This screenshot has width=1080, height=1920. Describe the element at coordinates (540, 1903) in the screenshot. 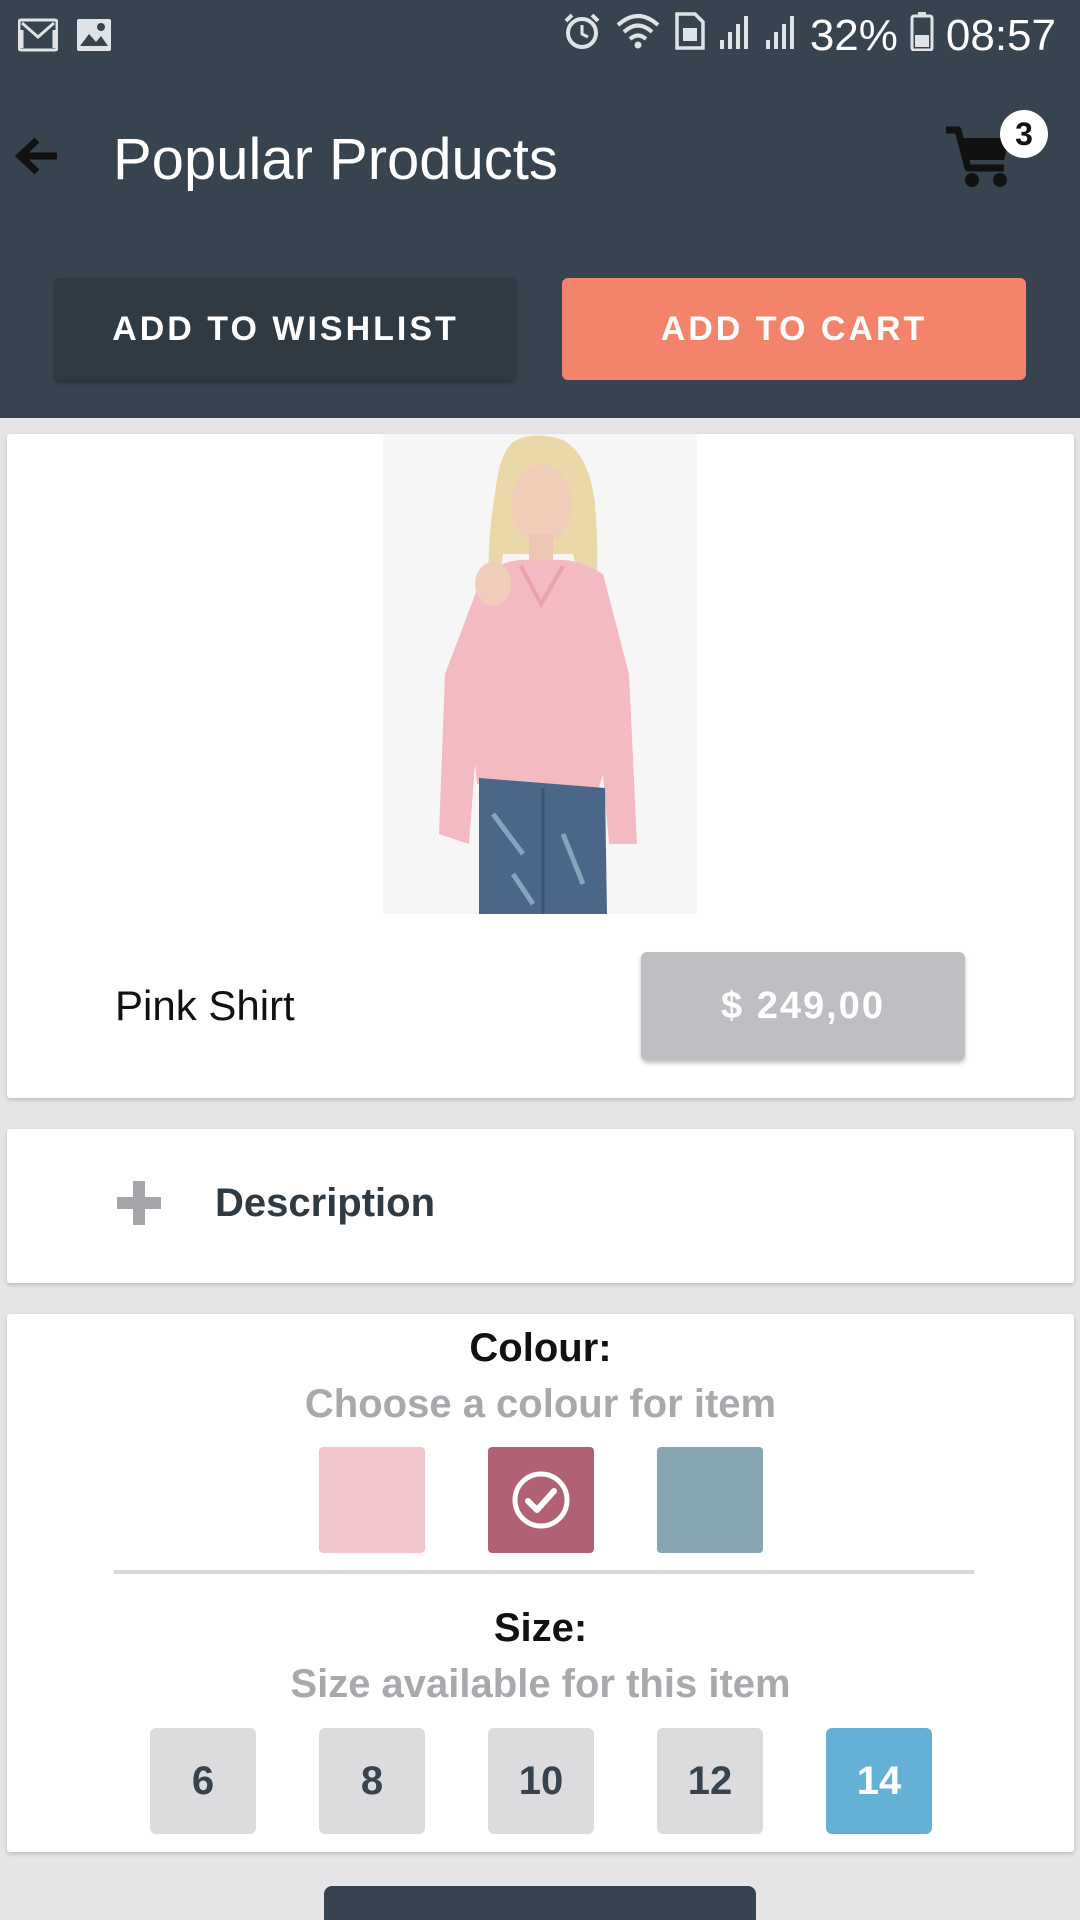

I see `bottom-action-button` at that location.